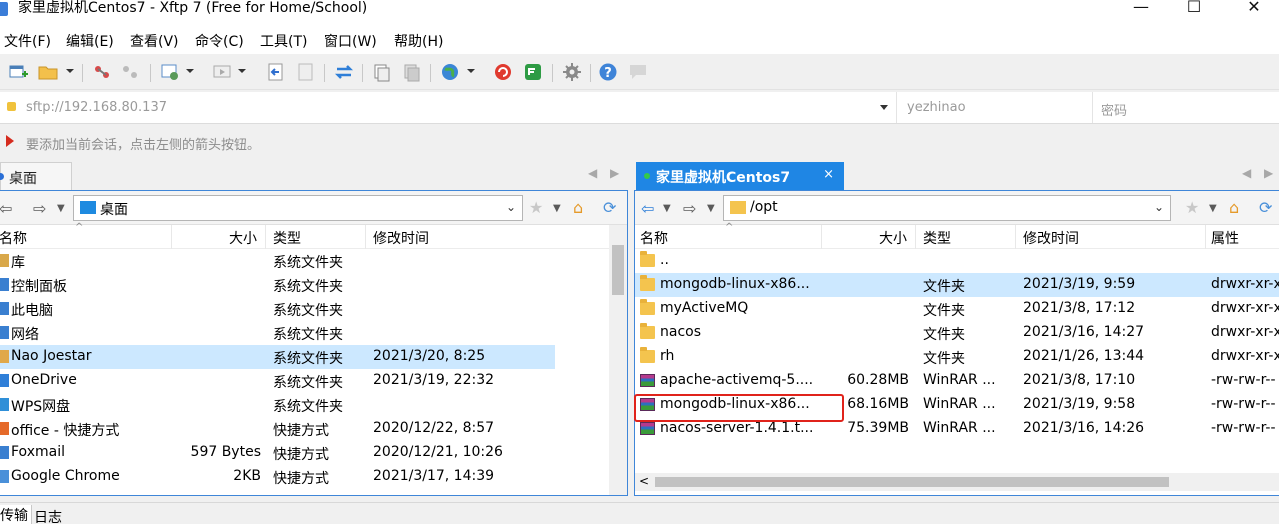 The width and height of the screenshot is (1279, 524). I want to click on disconnect-icon, so click(130, 72).